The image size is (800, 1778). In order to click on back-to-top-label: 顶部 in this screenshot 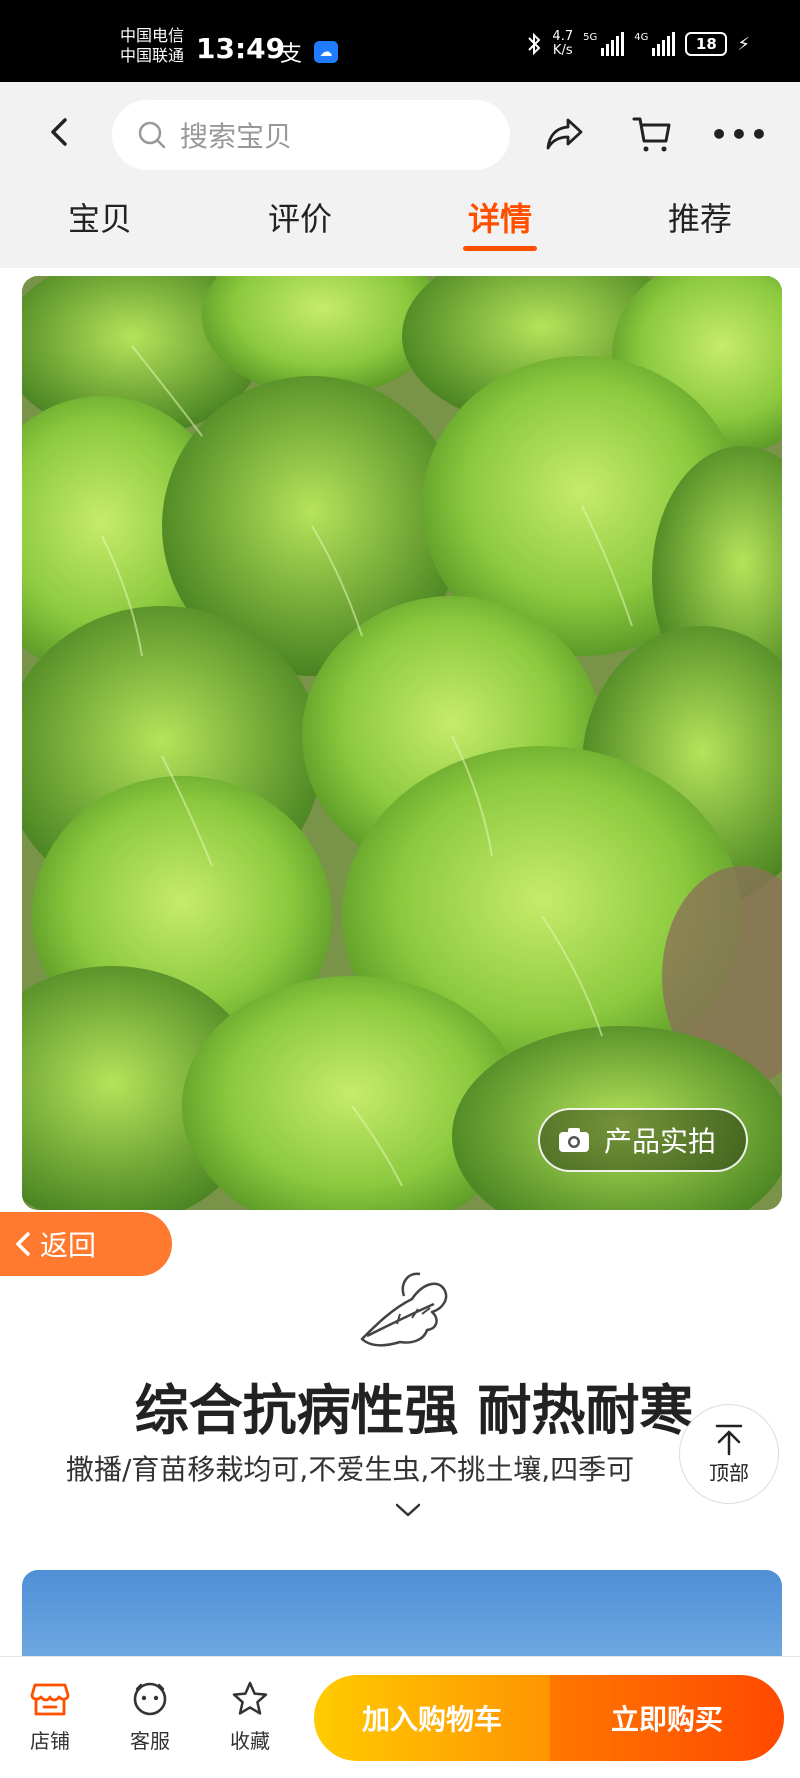, I will do `click(729, 1472)`.